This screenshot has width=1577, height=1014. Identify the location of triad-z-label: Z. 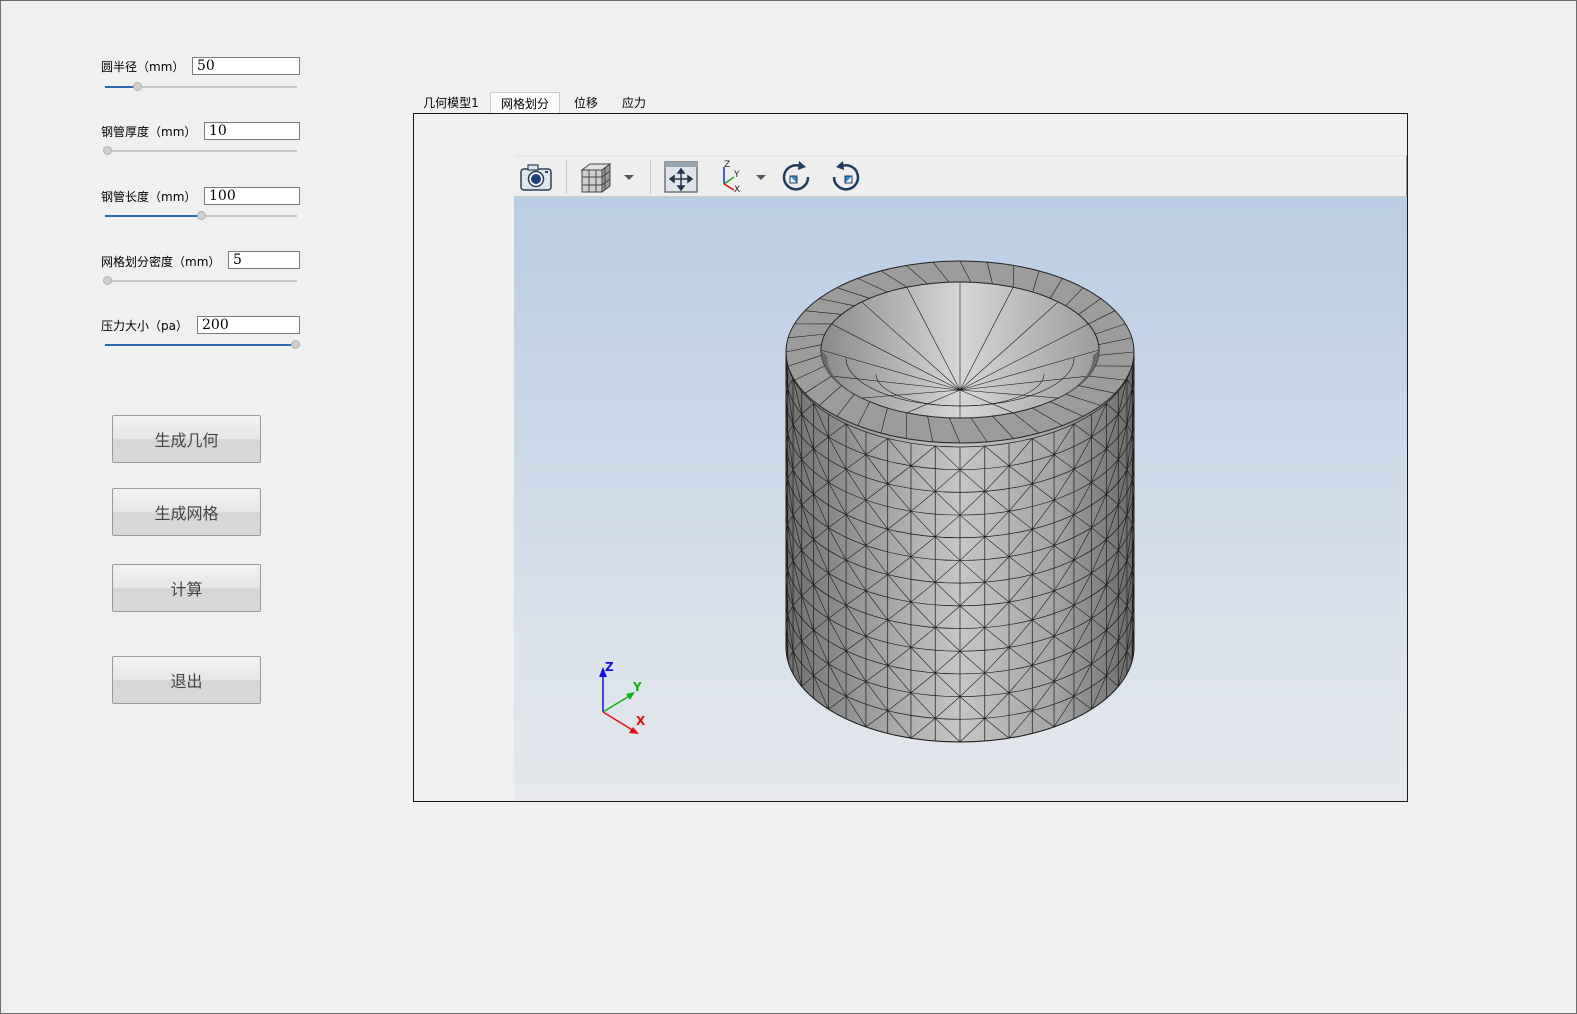
(609, 667).